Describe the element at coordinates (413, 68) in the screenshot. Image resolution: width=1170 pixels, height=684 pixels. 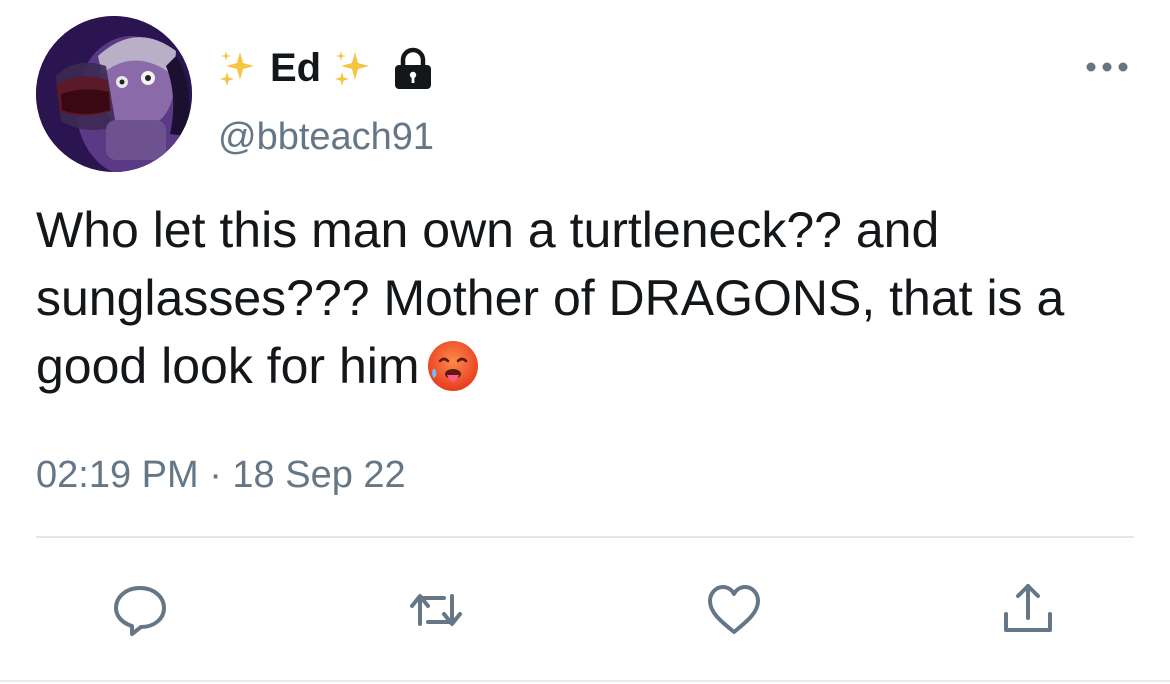
I see `lock-icon` at that location.